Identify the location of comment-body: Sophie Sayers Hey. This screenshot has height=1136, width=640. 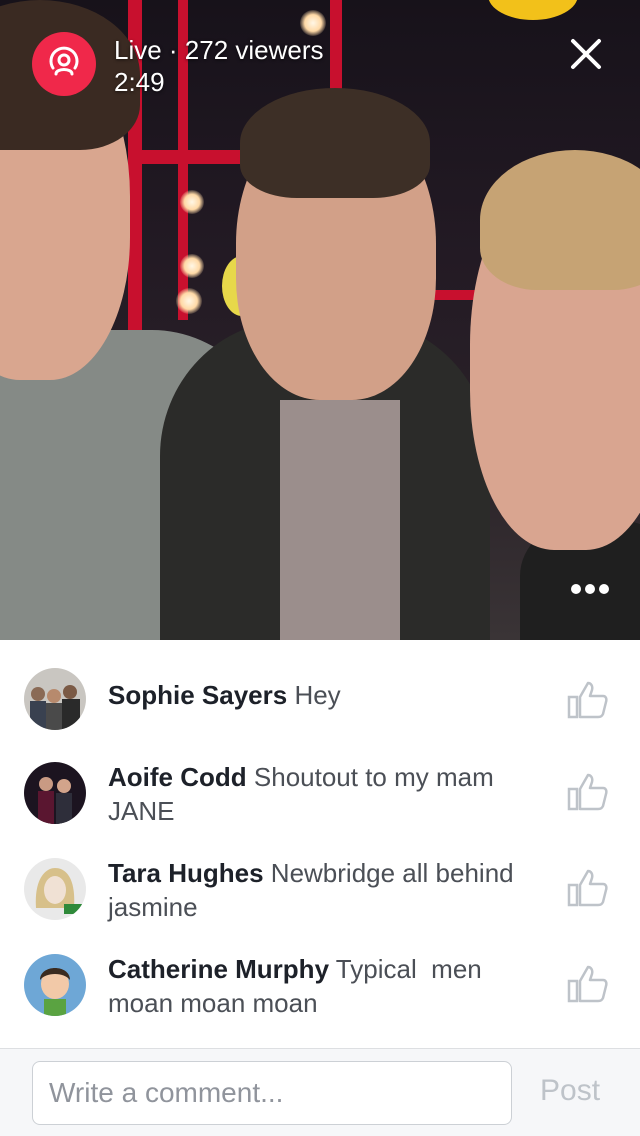
(328, 695).